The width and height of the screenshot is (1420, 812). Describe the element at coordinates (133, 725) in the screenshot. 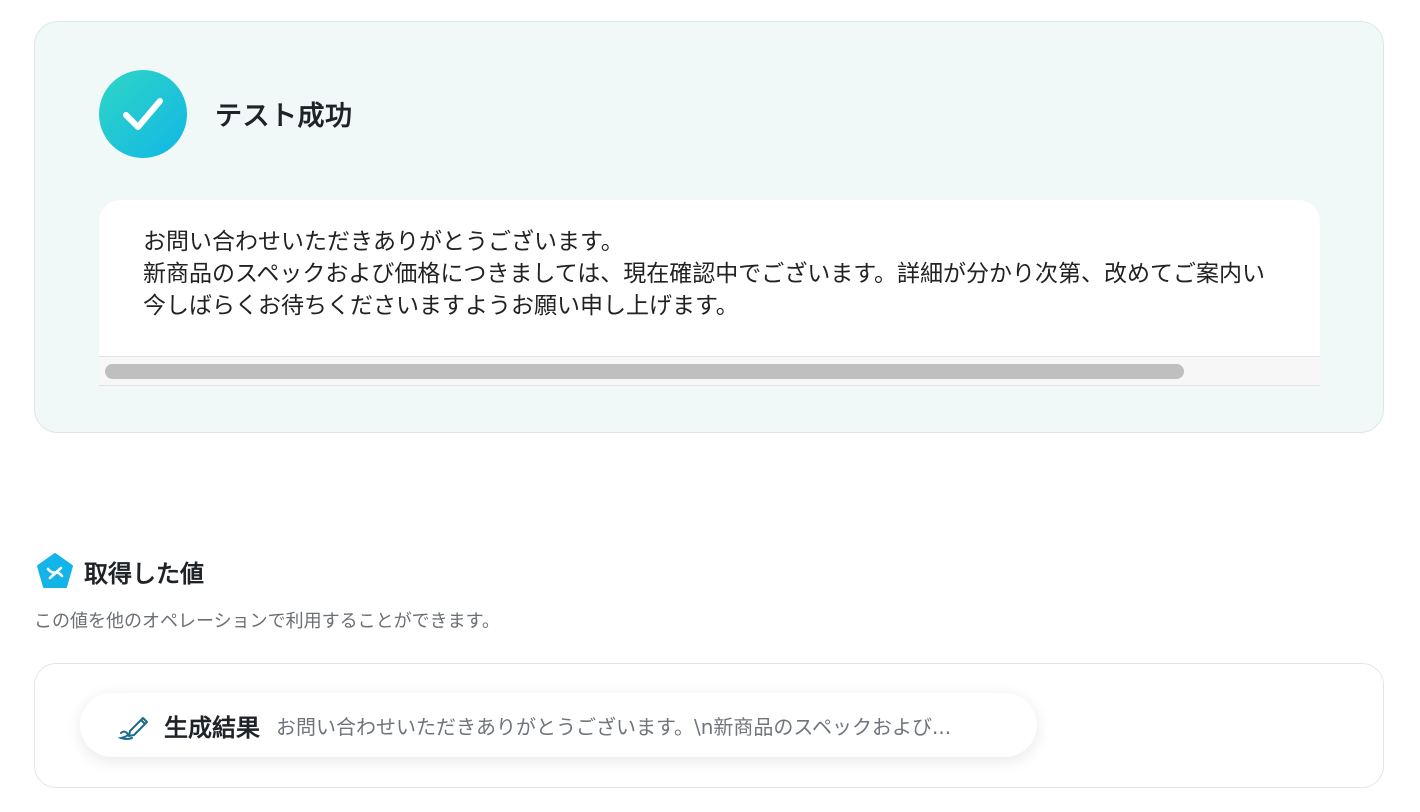

I see `pen-icon` at that location.